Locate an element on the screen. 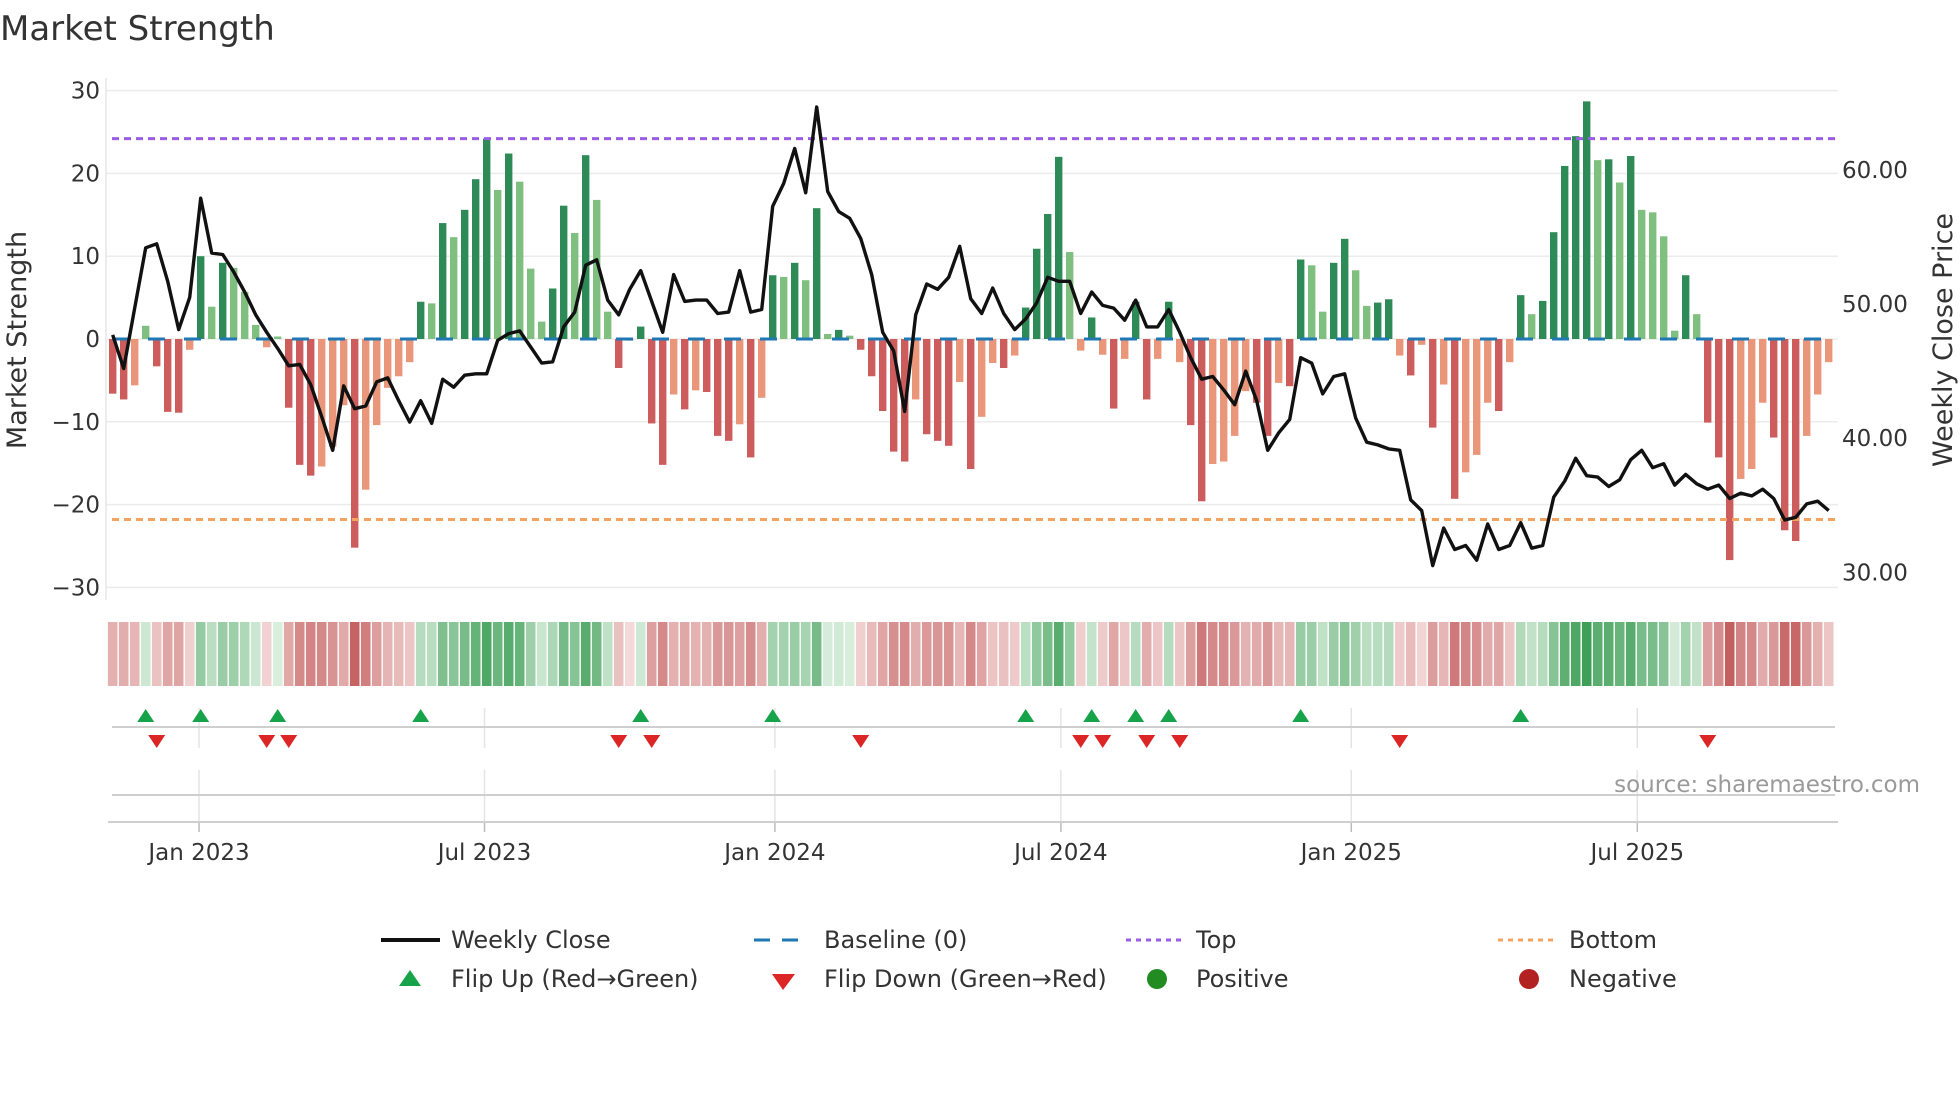 The image size is (1960, 1102). legend-flip-up: Flip Up (Red→Green) is located at coordinates (575, 979).